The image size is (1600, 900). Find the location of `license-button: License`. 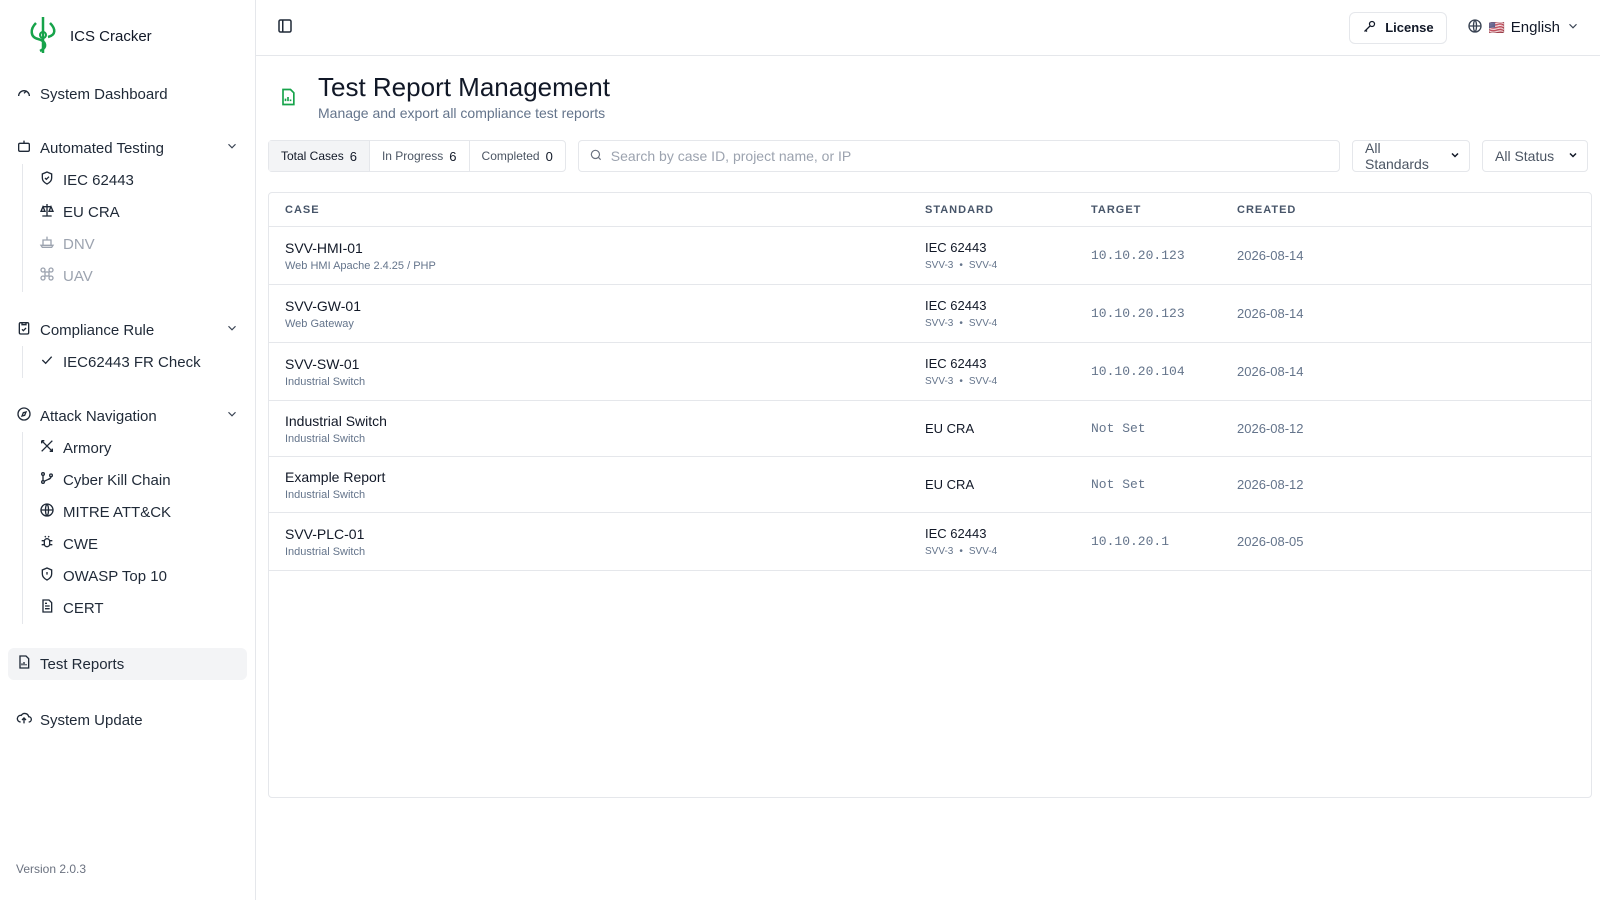

license-button: License is located at coordinates (1398, 27).